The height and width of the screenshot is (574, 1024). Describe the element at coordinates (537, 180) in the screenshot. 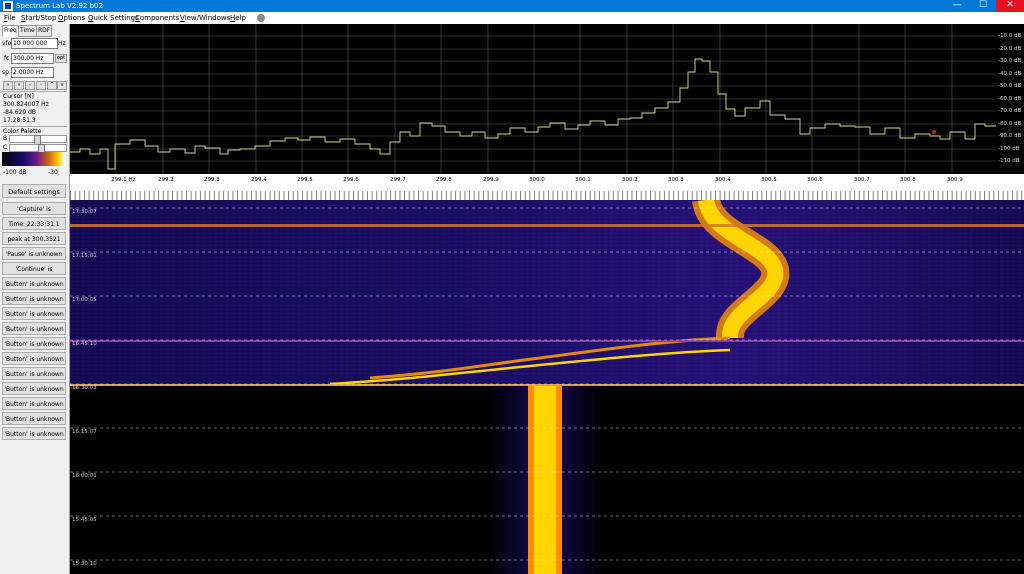

I see `freq-tick-label: 300.0` at that location.